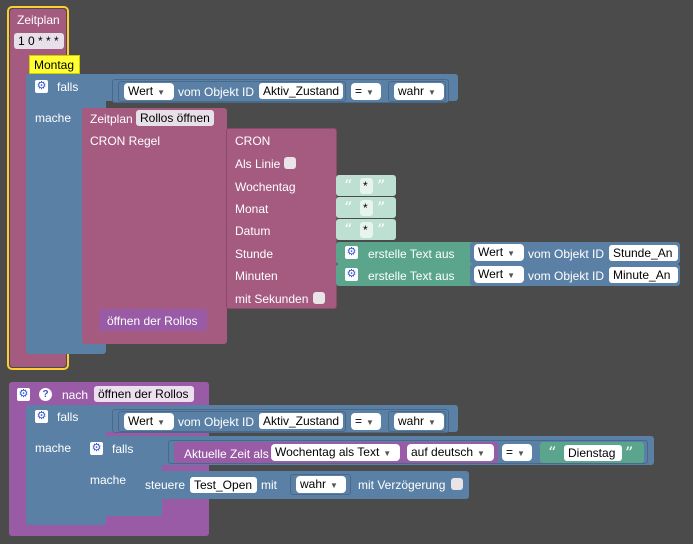  What do you see at coordinates (152, 321) in the screenshot?
I see `call-function-label: öffnen der Rollos` at bounding box center [152, 321].